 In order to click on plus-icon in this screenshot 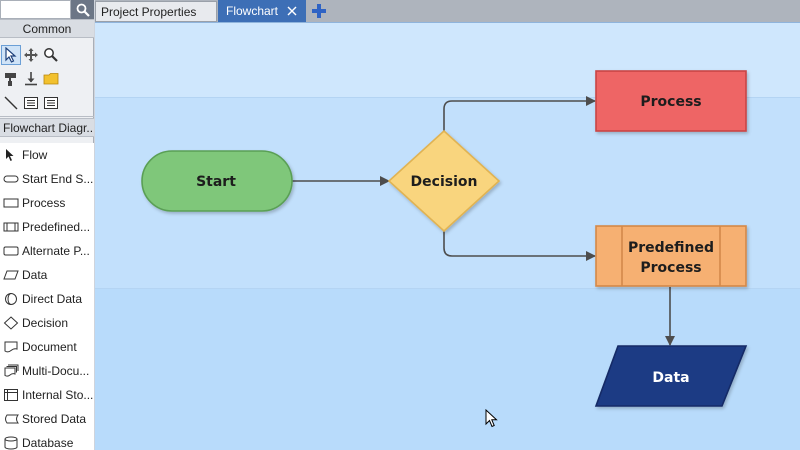, I will do `click(319, 11)`.